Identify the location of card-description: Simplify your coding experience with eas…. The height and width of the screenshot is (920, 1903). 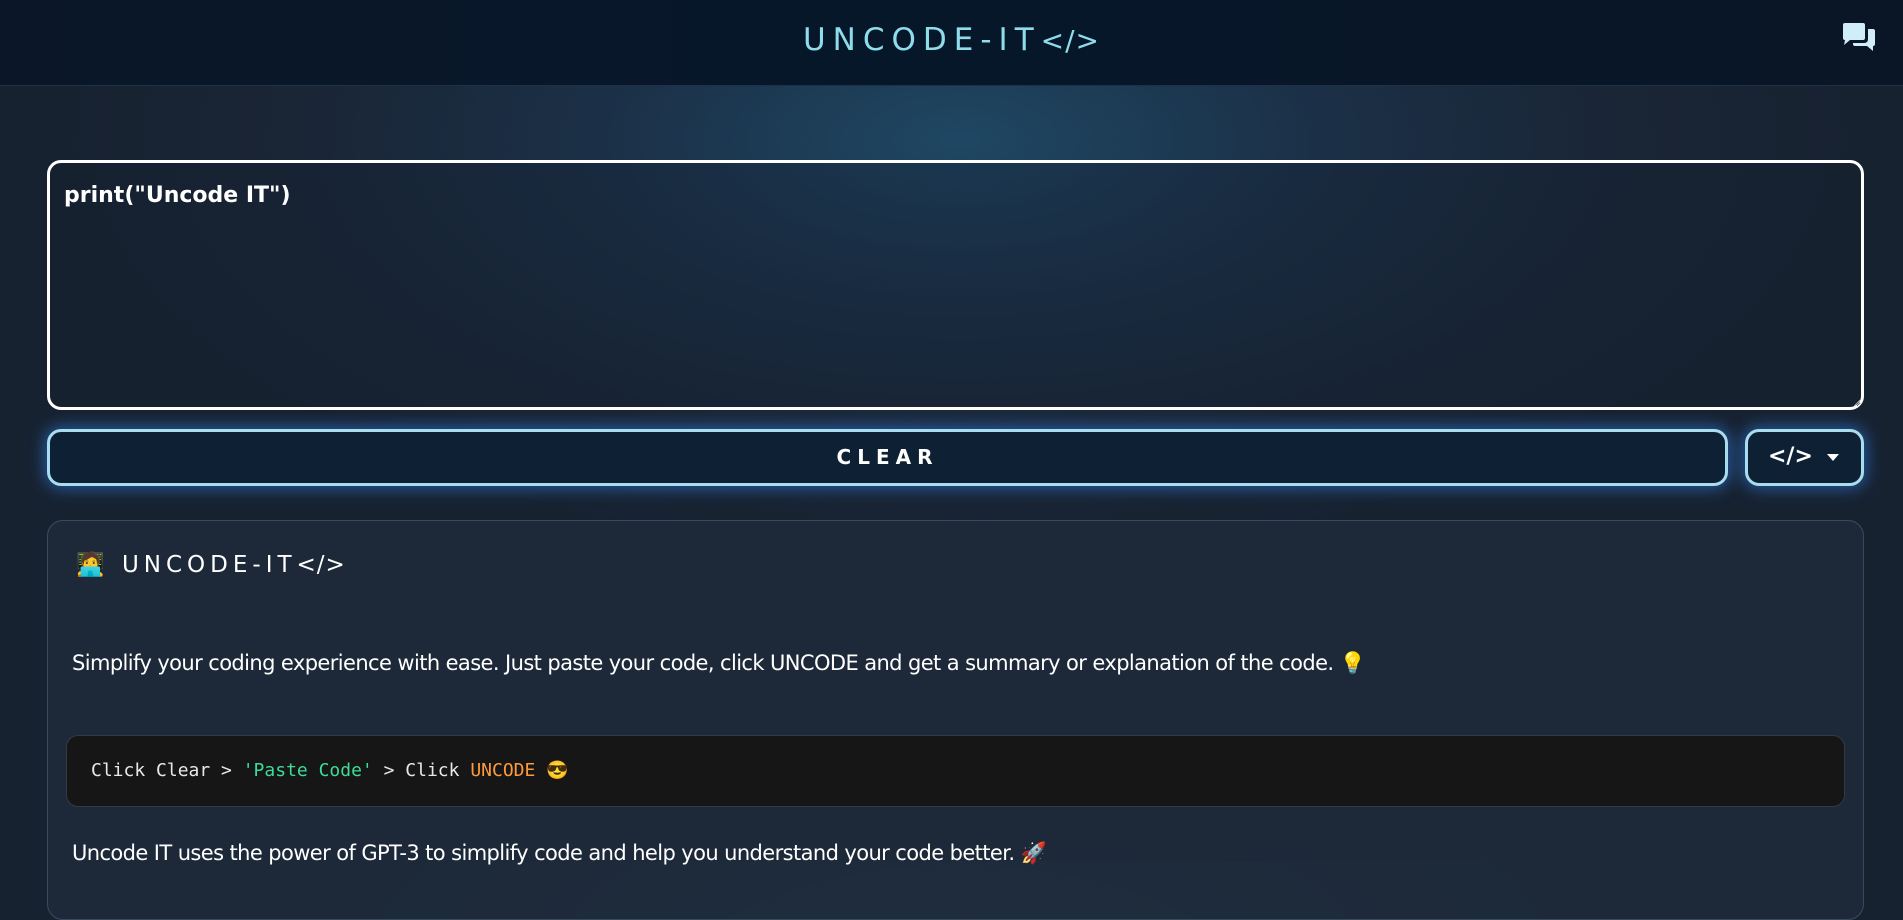
(719, 663).